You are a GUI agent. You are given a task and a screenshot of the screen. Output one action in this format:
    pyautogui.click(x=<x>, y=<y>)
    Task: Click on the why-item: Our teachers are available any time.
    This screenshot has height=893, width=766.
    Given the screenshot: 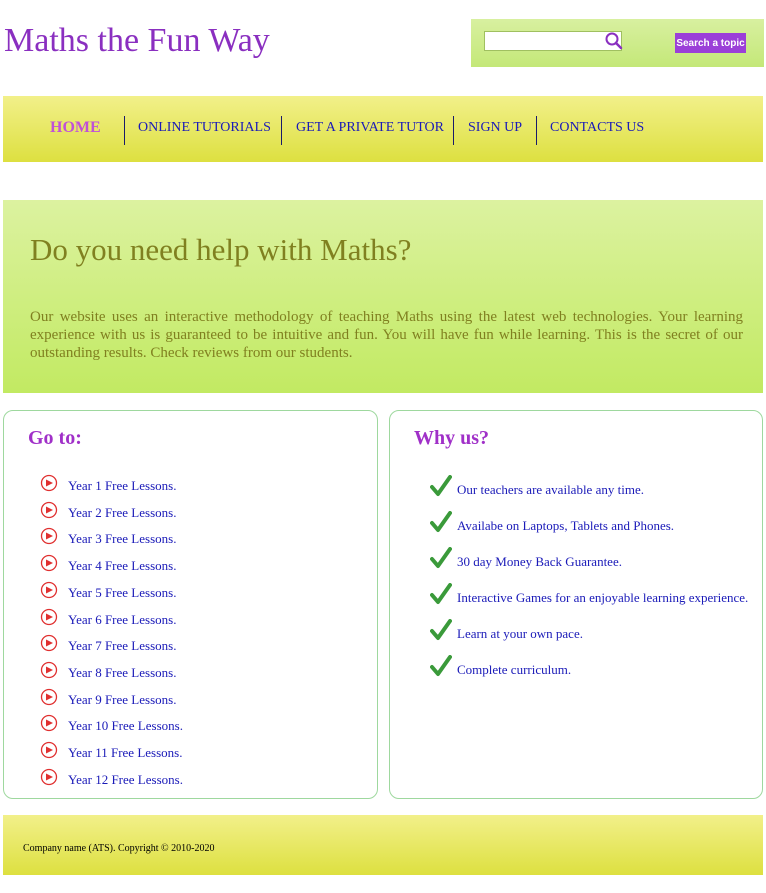 What is the action you would take?
    pyautogui.click(x=595, y=487)
    